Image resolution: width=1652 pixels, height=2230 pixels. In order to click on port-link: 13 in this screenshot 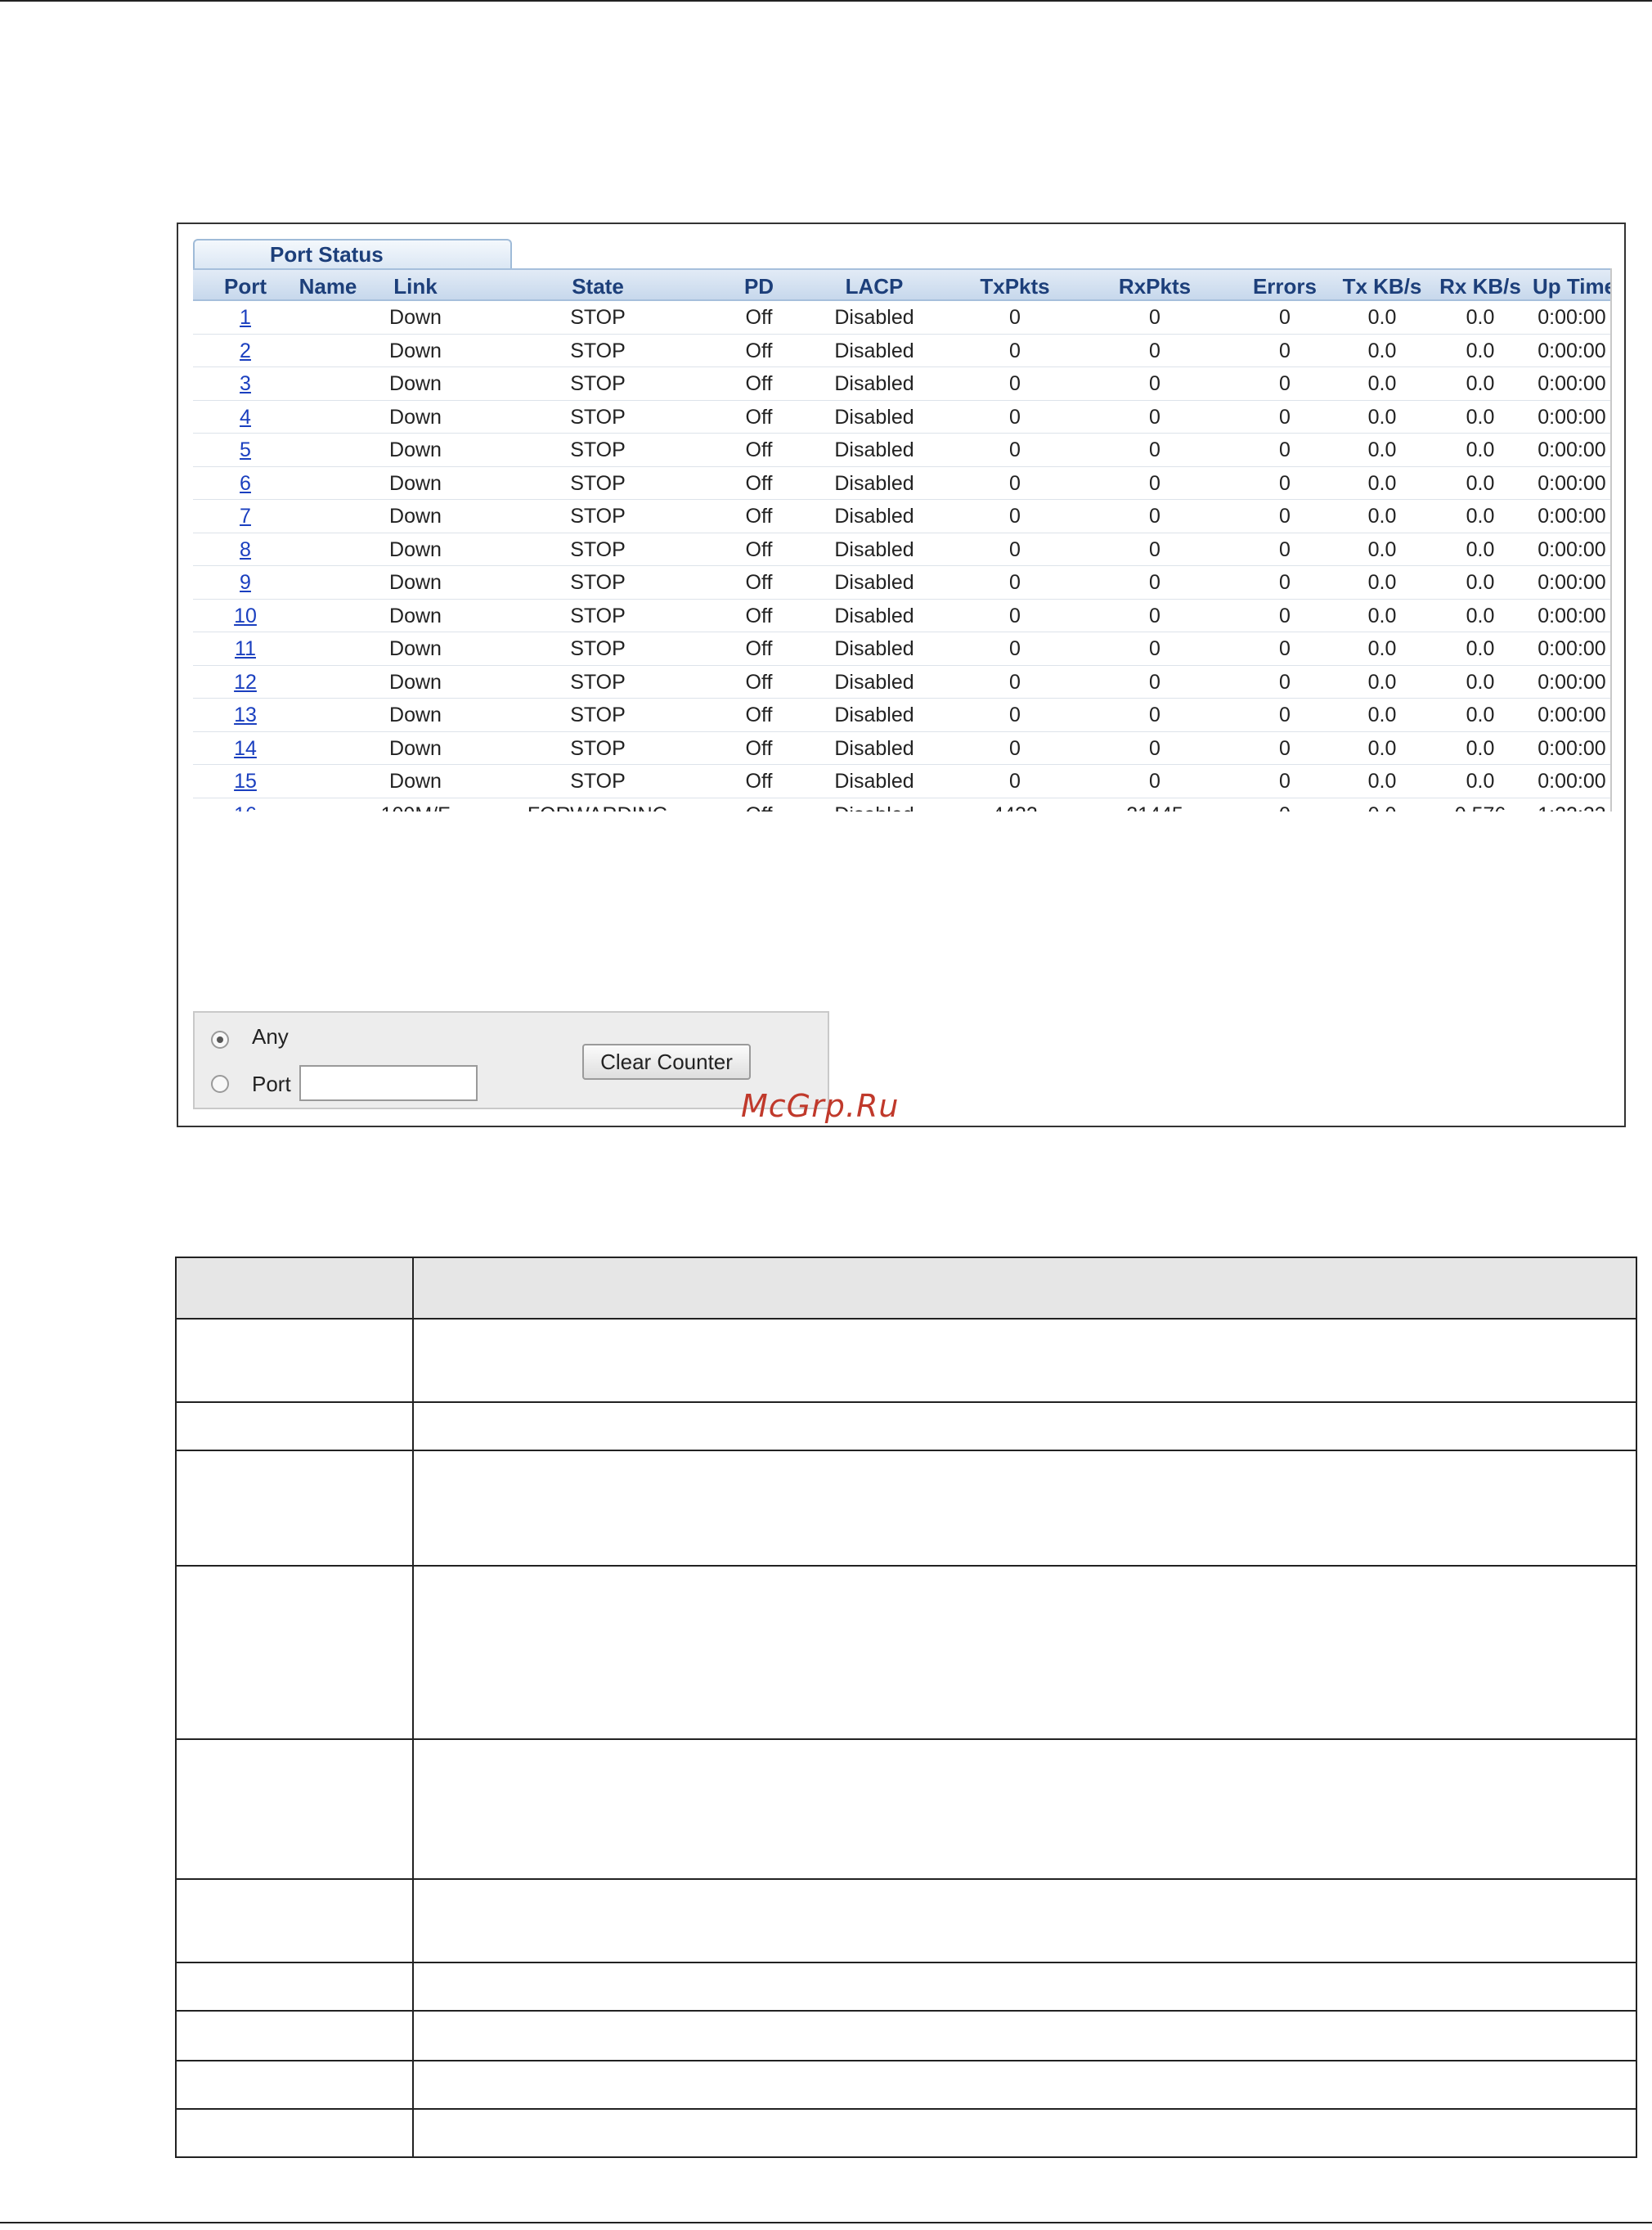, I will do `click(246, 715)`.